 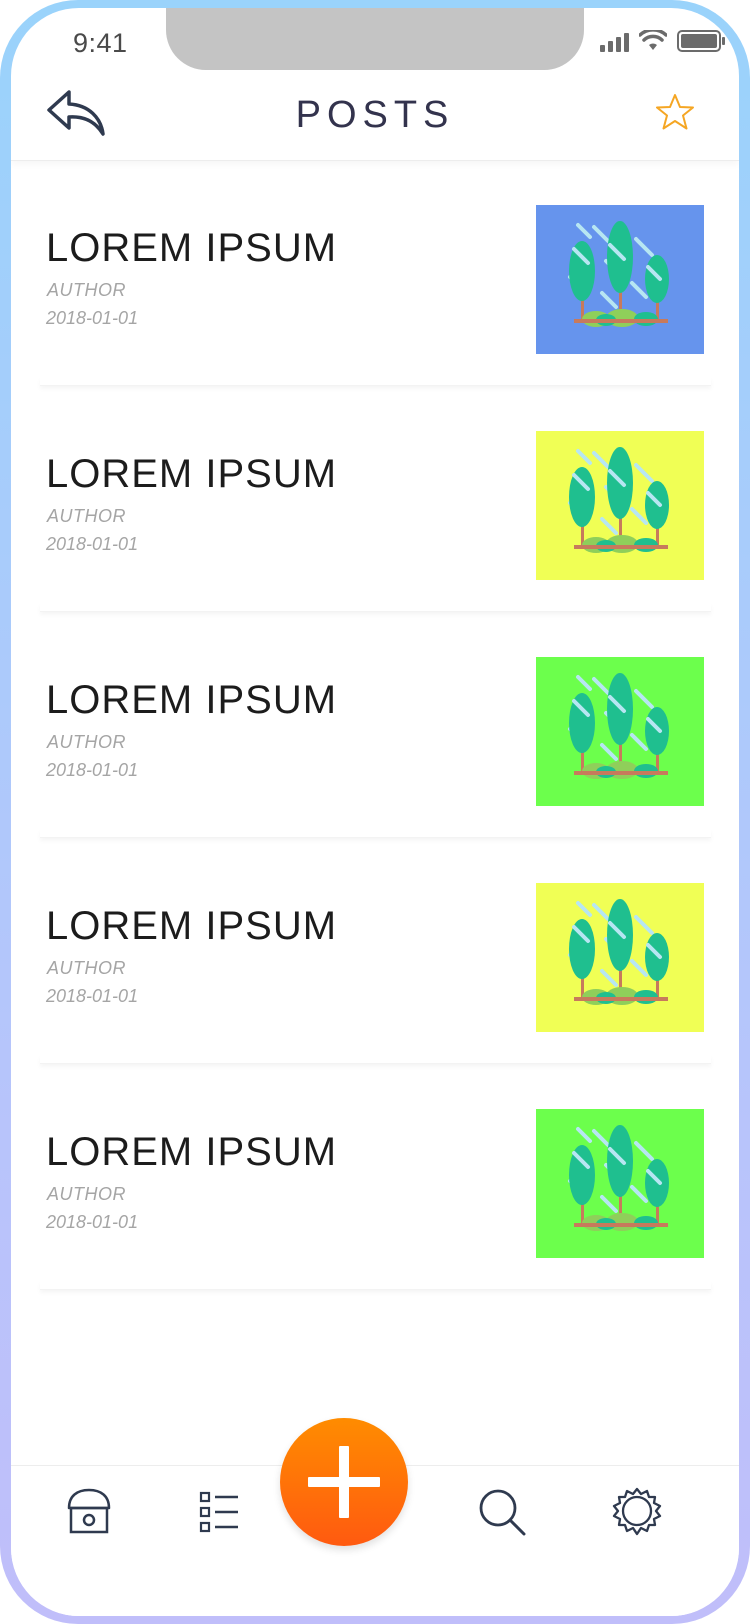 I want to click on notch, so click(x=375, y=39).